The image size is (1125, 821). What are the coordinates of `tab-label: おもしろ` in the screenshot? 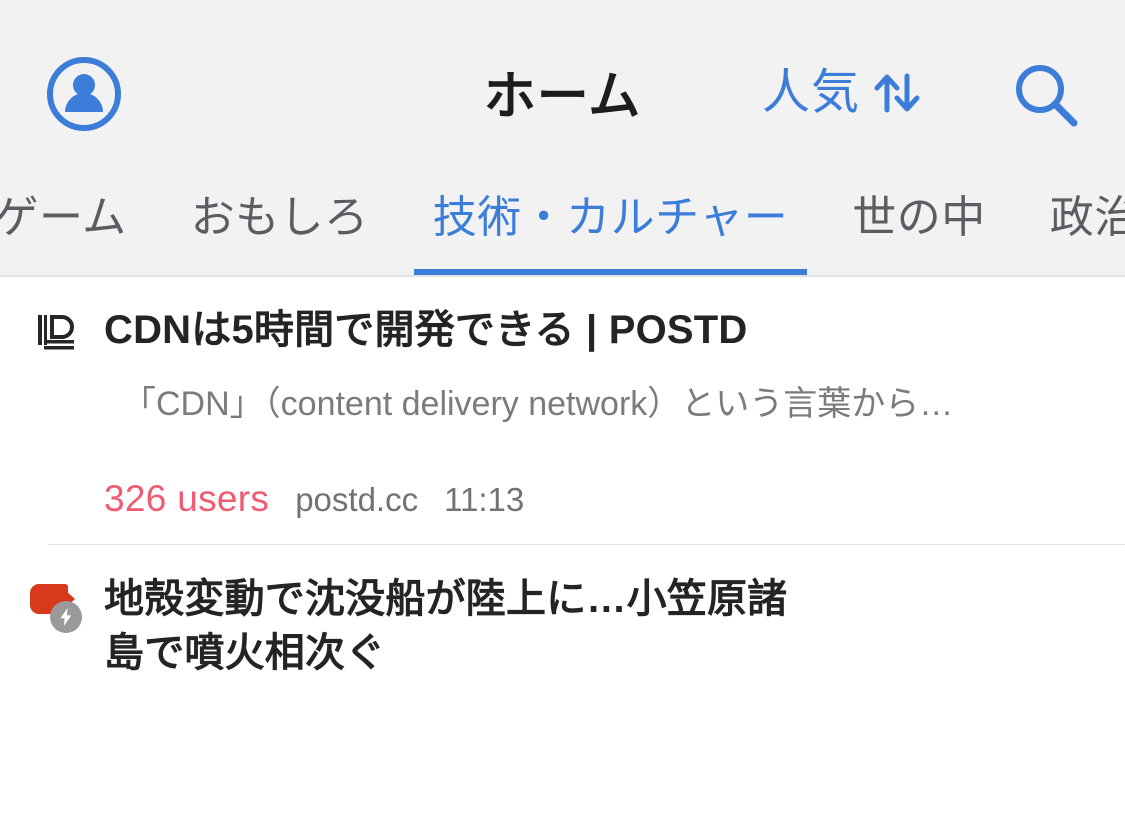 It's located at (279, 217).